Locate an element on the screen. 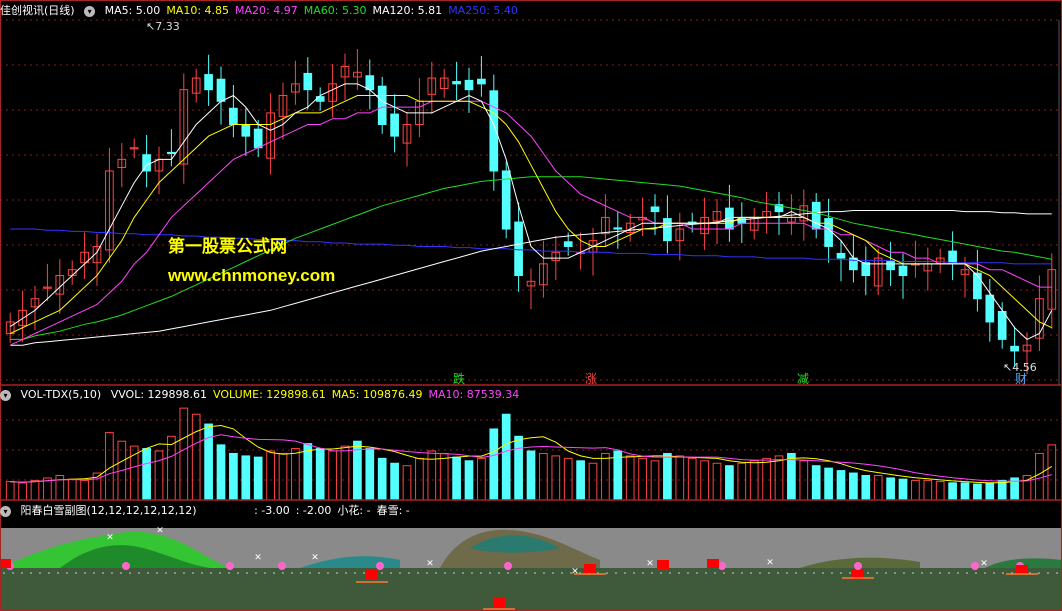 This screenshot has width=1062, height=611. event-marker-1: 涨 is located at coordinates (591, 378).